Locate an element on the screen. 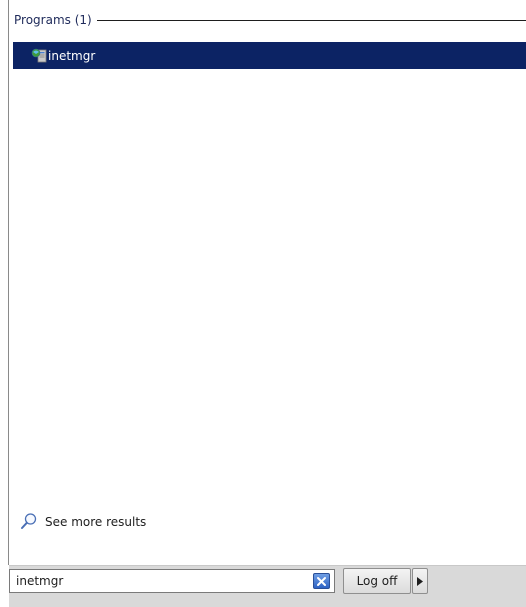 Image resolution: width=526 pixels, height=607 pixels. log-off-button: Log off is located at coordinates (377, 581).